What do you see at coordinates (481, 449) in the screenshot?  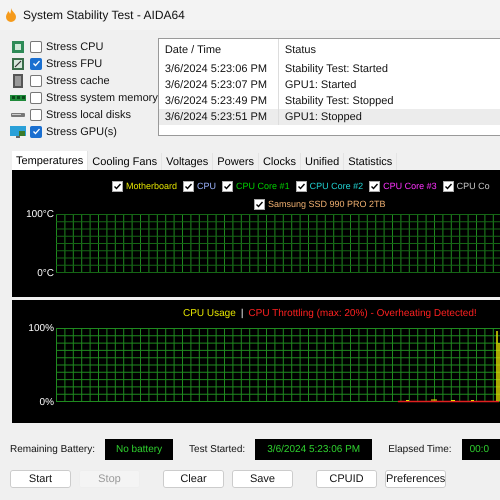 I see `status-value: 00:0` at bounding box center [481, 449].